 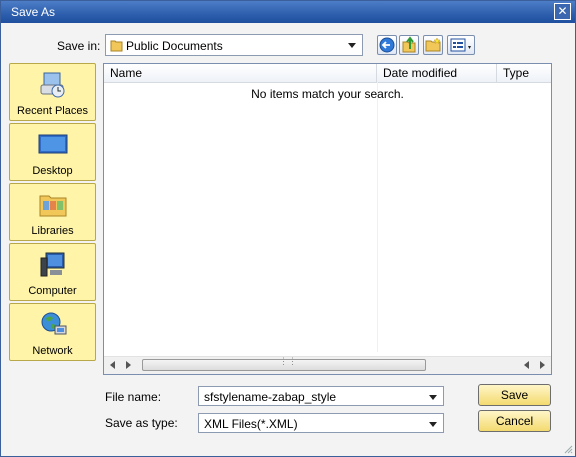 I want to click on cancel-button: Cancel, so click(x=514, y=421).